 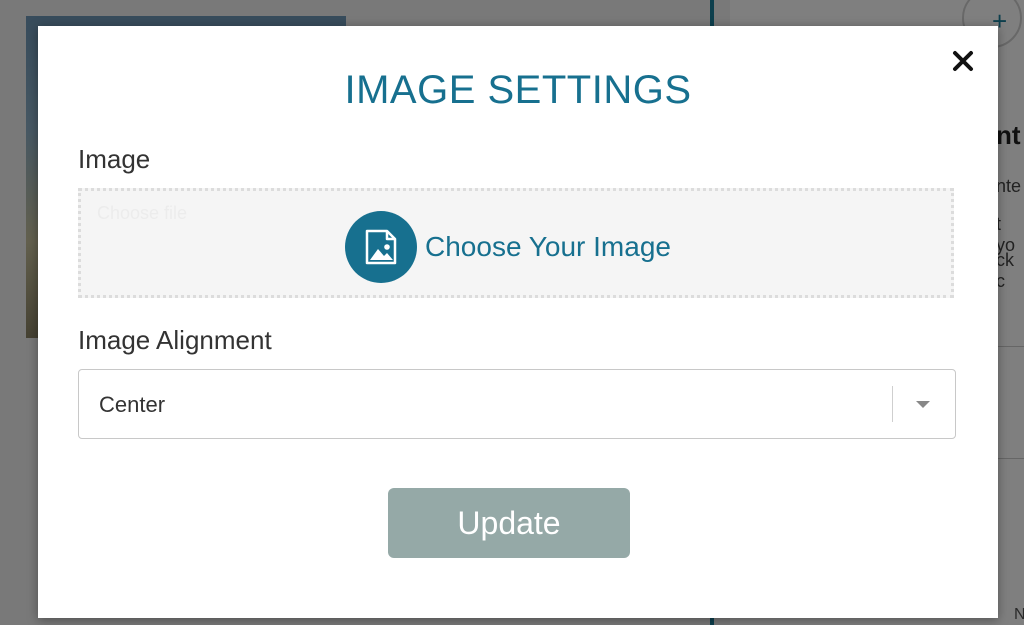 I want to click on modal-title: IMAGE SETTINGS, so click(x=518, y=90).